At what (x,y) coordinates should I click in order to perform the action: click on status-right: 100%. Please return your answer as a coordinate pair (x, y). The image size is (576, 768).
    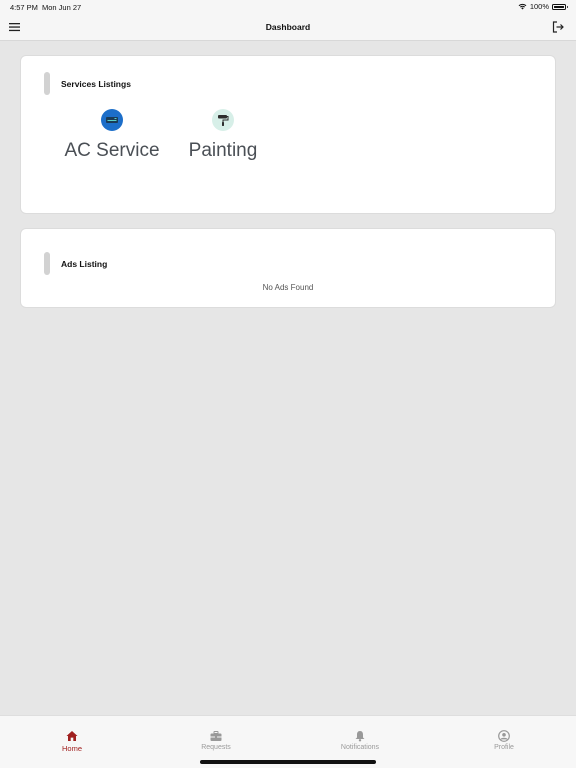
    Looking at the image, I should click on (543, 6).